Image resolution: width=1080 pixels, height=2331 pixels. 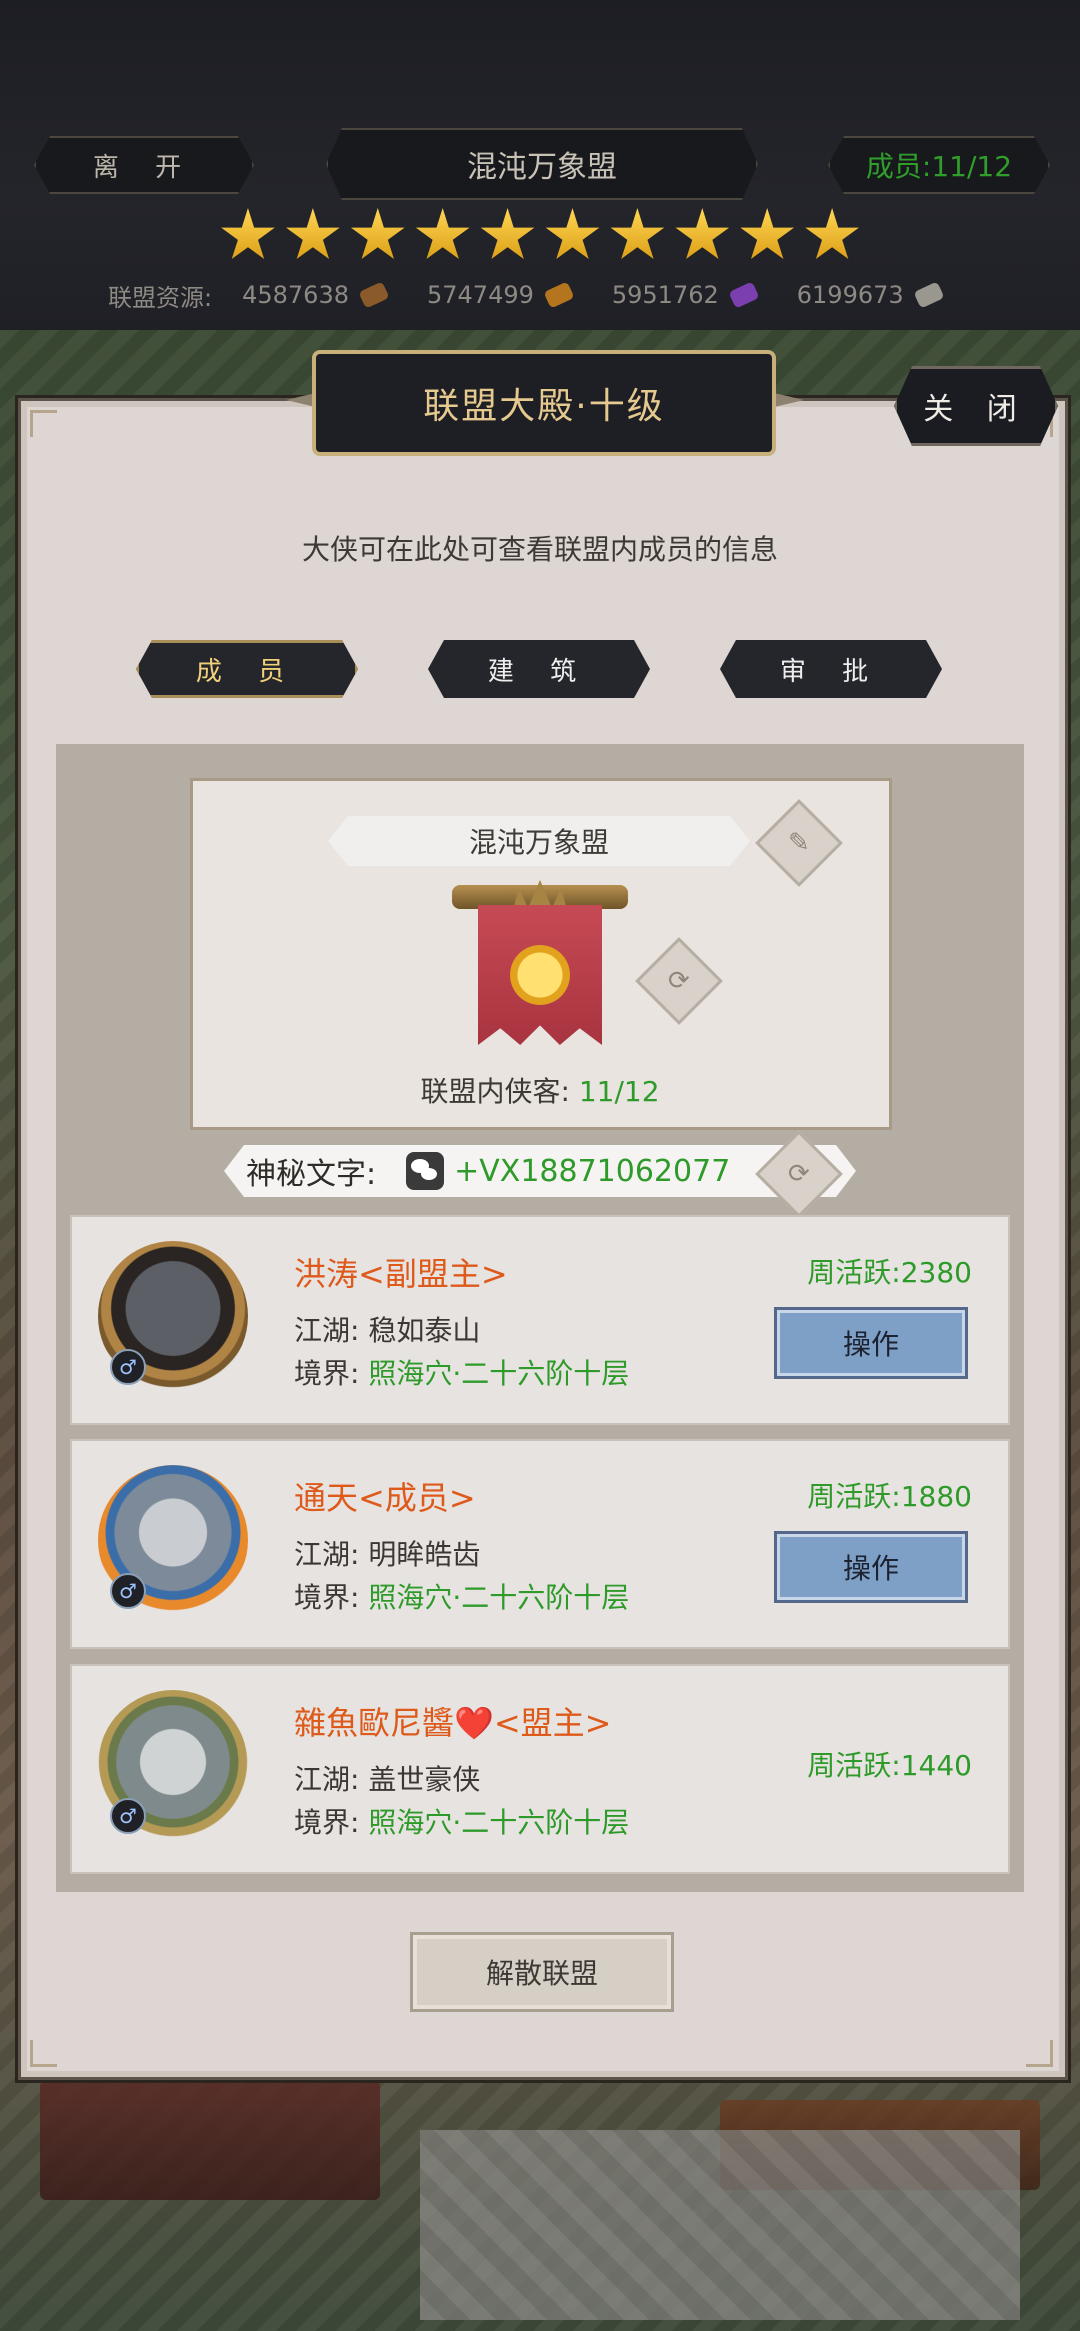 I want to click on alliance-name-header: 混沌万象盟, so click(x=542, y=164).